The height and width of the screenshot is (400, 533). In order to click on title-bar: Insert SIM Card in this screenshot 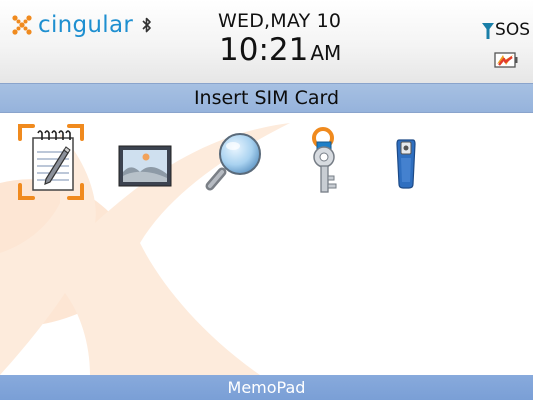, I will do `click(266, 98)`.